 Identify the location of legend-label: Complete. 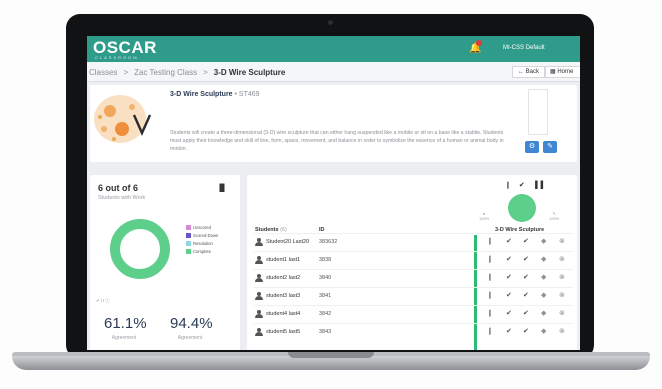
(202, 251).